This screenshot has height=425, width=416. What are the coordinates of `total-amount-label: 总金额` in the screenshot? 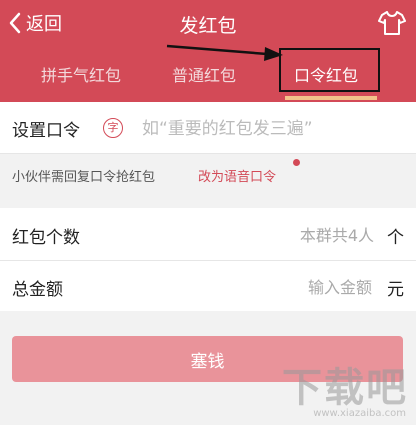 It's located at (37, 290).